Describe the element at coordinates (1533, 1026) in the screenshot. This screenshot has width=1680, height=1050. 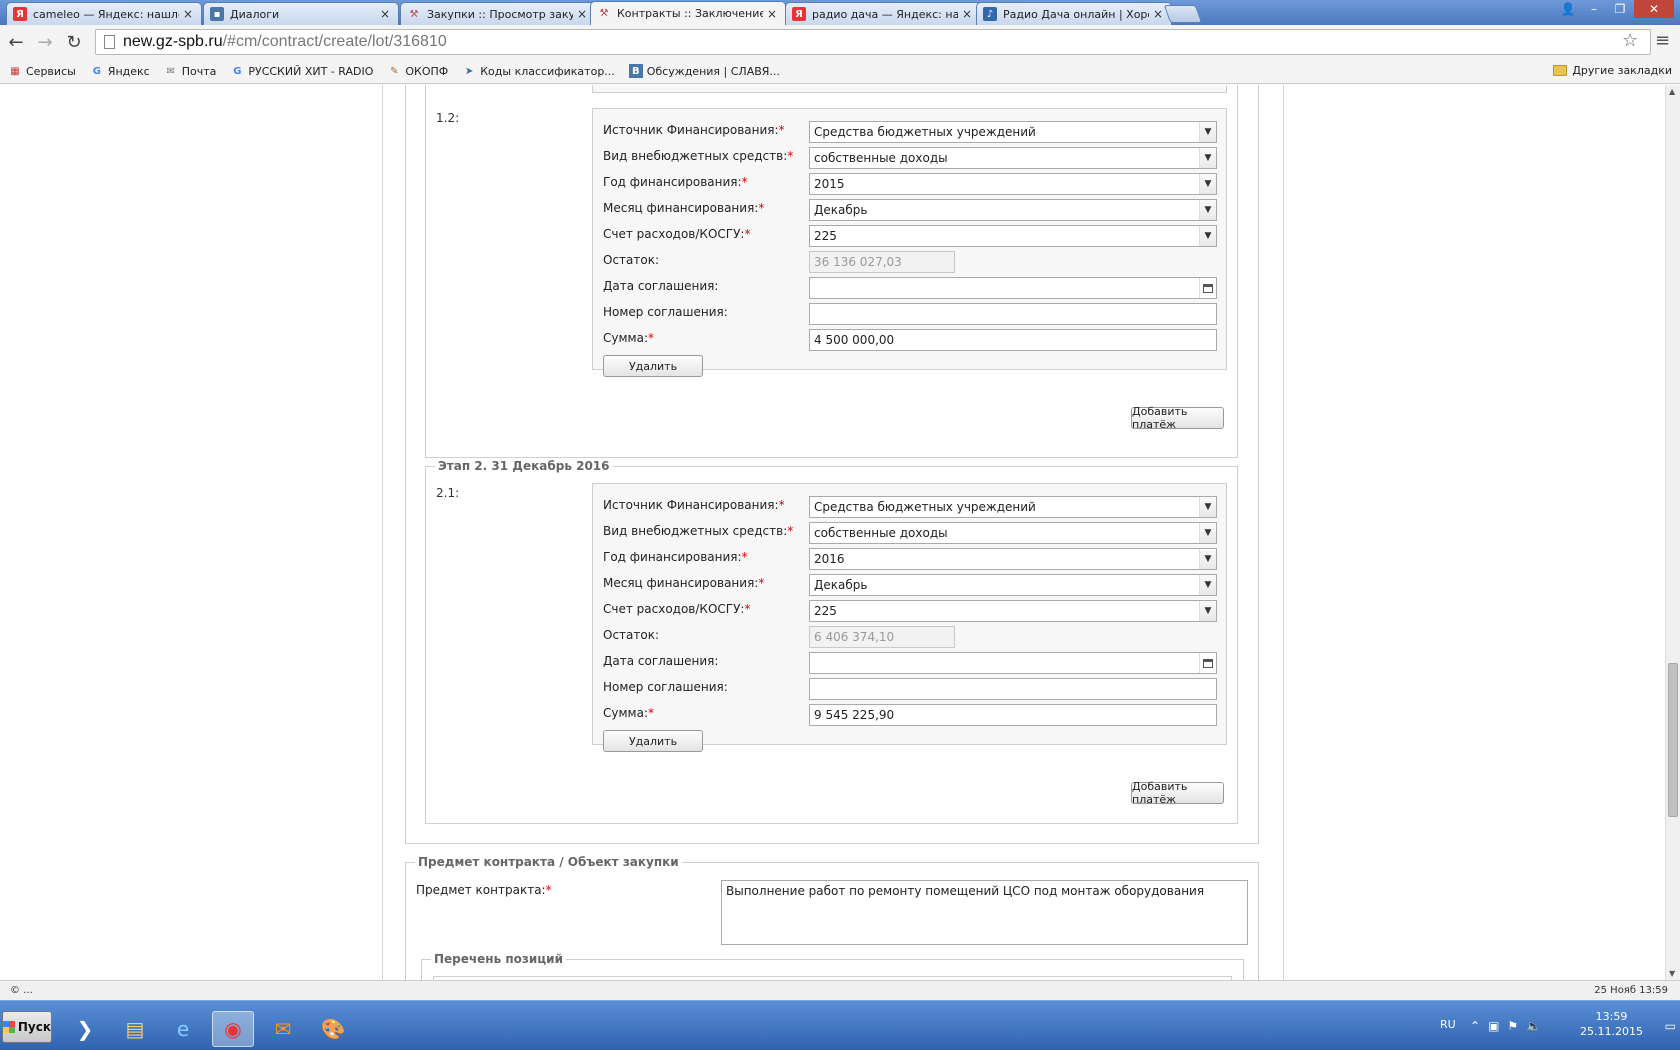
I see `volume-icon: 🔈` at that location.